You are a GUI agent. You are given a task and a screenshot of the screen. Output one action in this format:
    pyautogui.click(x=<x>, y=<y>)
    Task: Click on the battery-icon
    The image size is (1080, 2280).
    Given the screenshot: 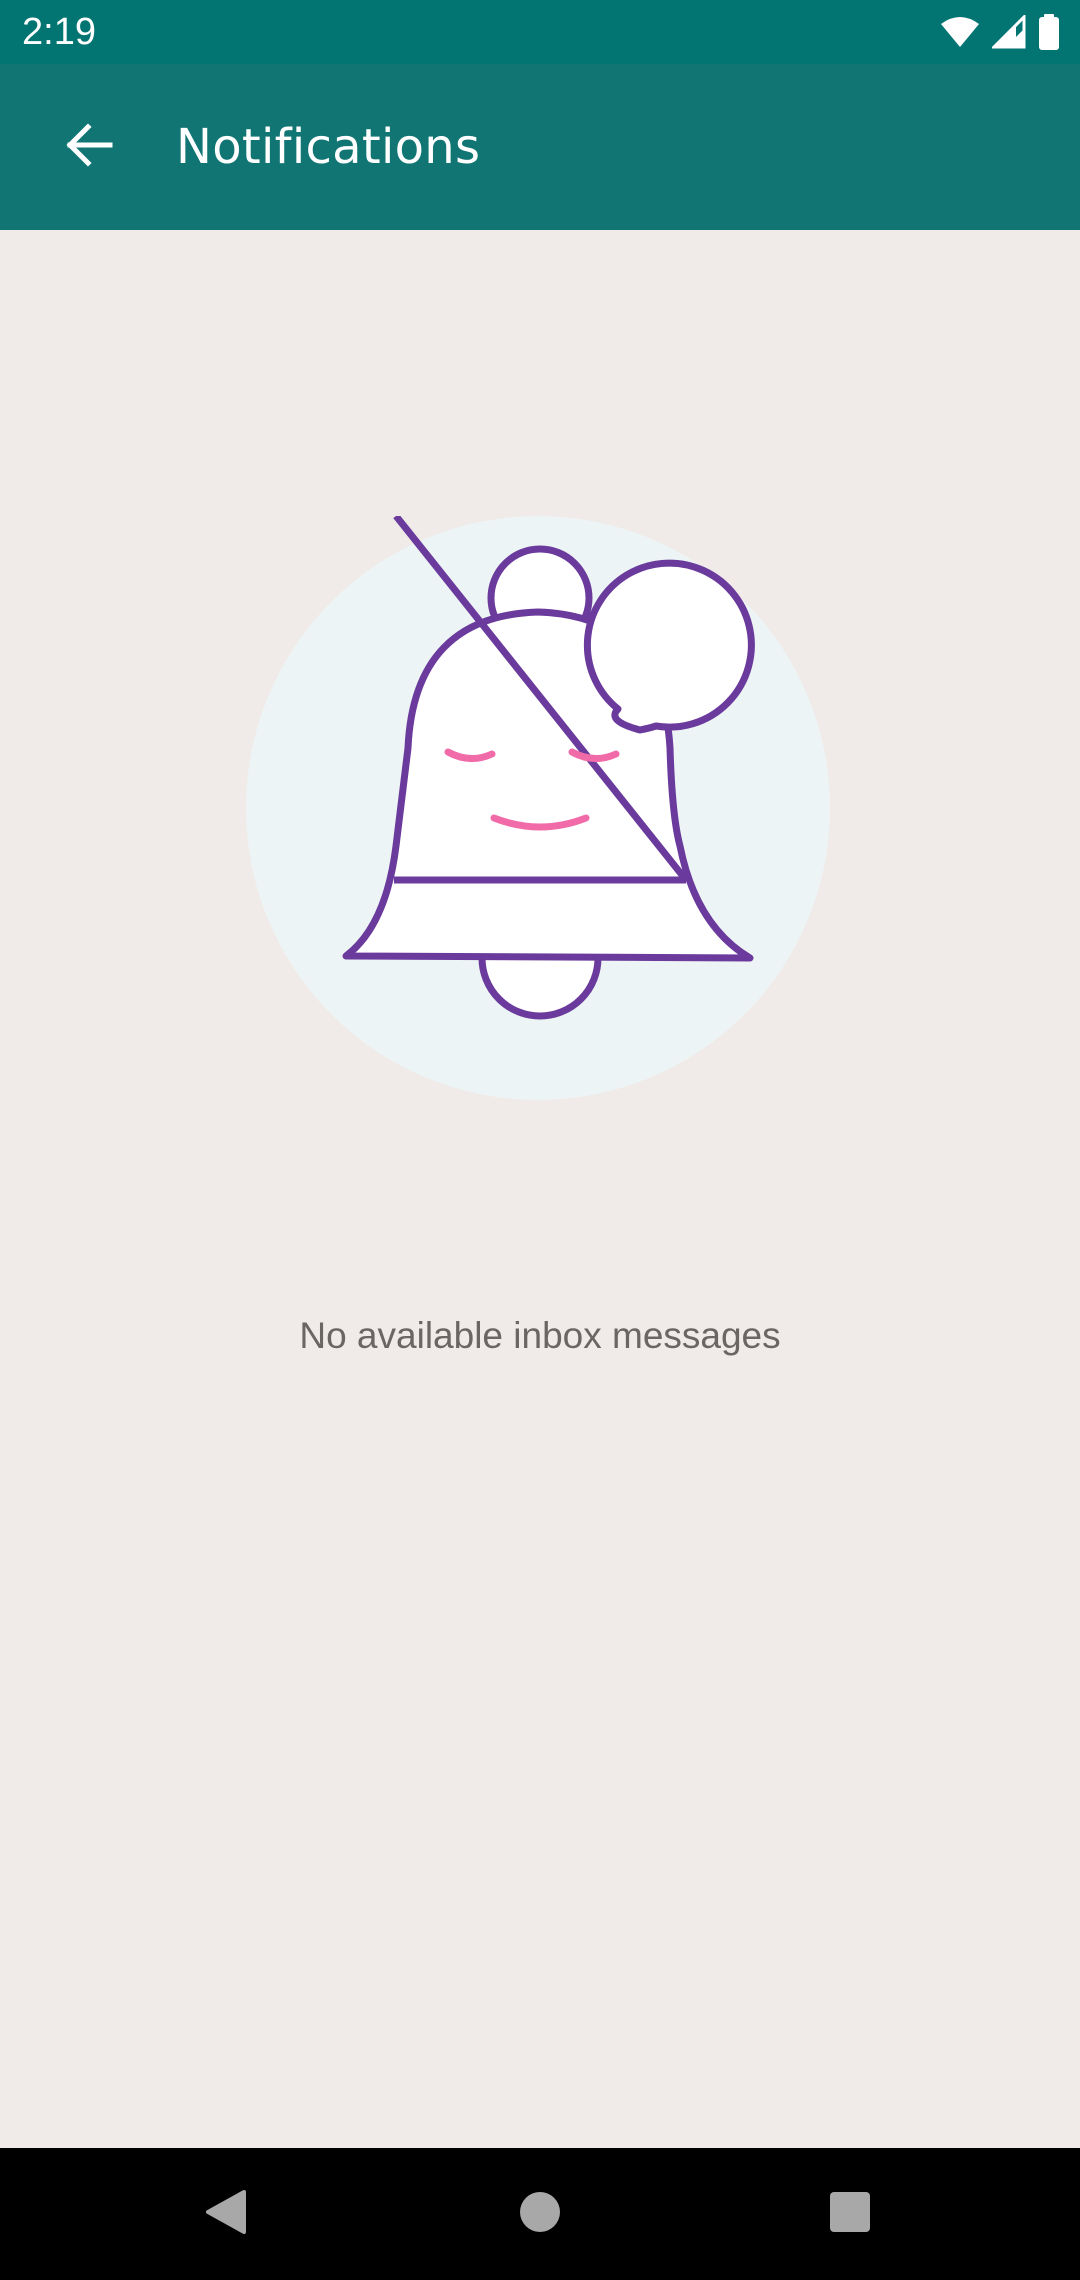 What is the action you would take?
    pyautogui.click(x=1049, y=32)
    